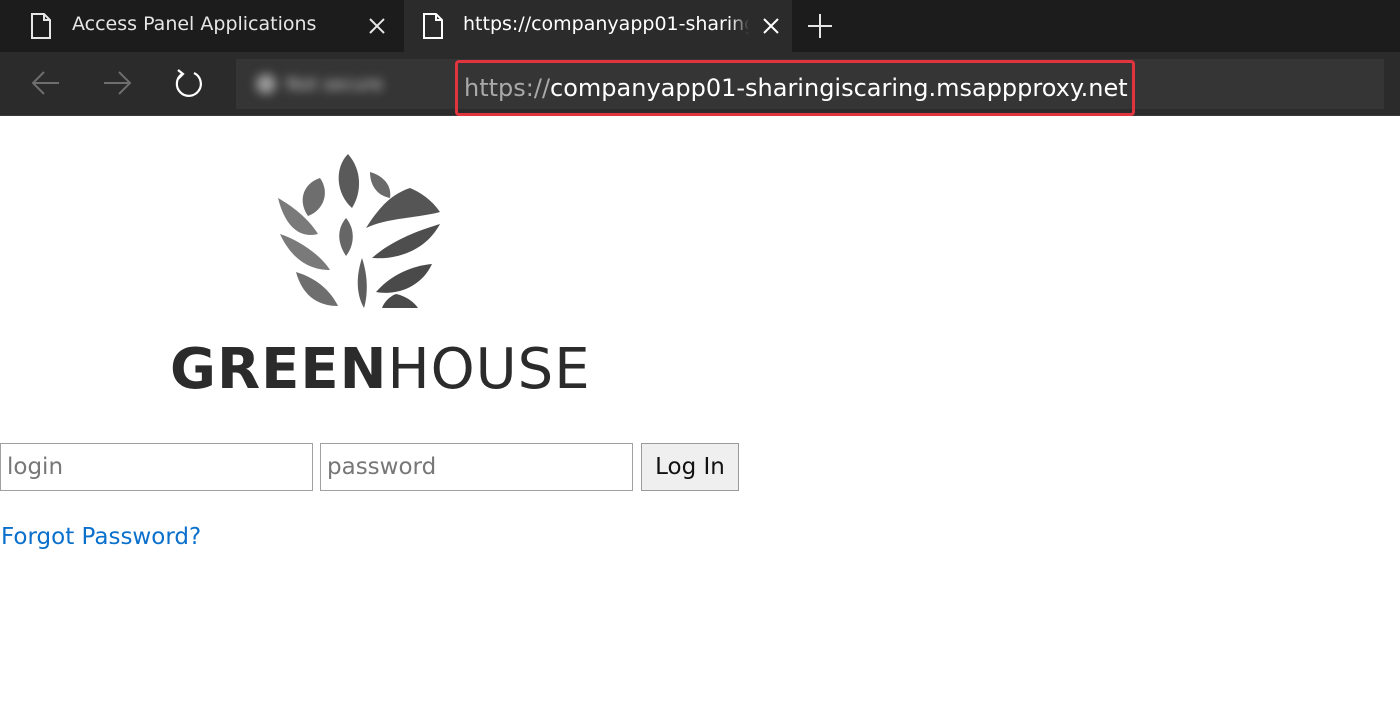 The height and width of the screenshot is (724, 1400). What do you see at coordinates (359, 231) in the screenshot?
I see `leaf-tree-icon` at bounding box center [359, 231].